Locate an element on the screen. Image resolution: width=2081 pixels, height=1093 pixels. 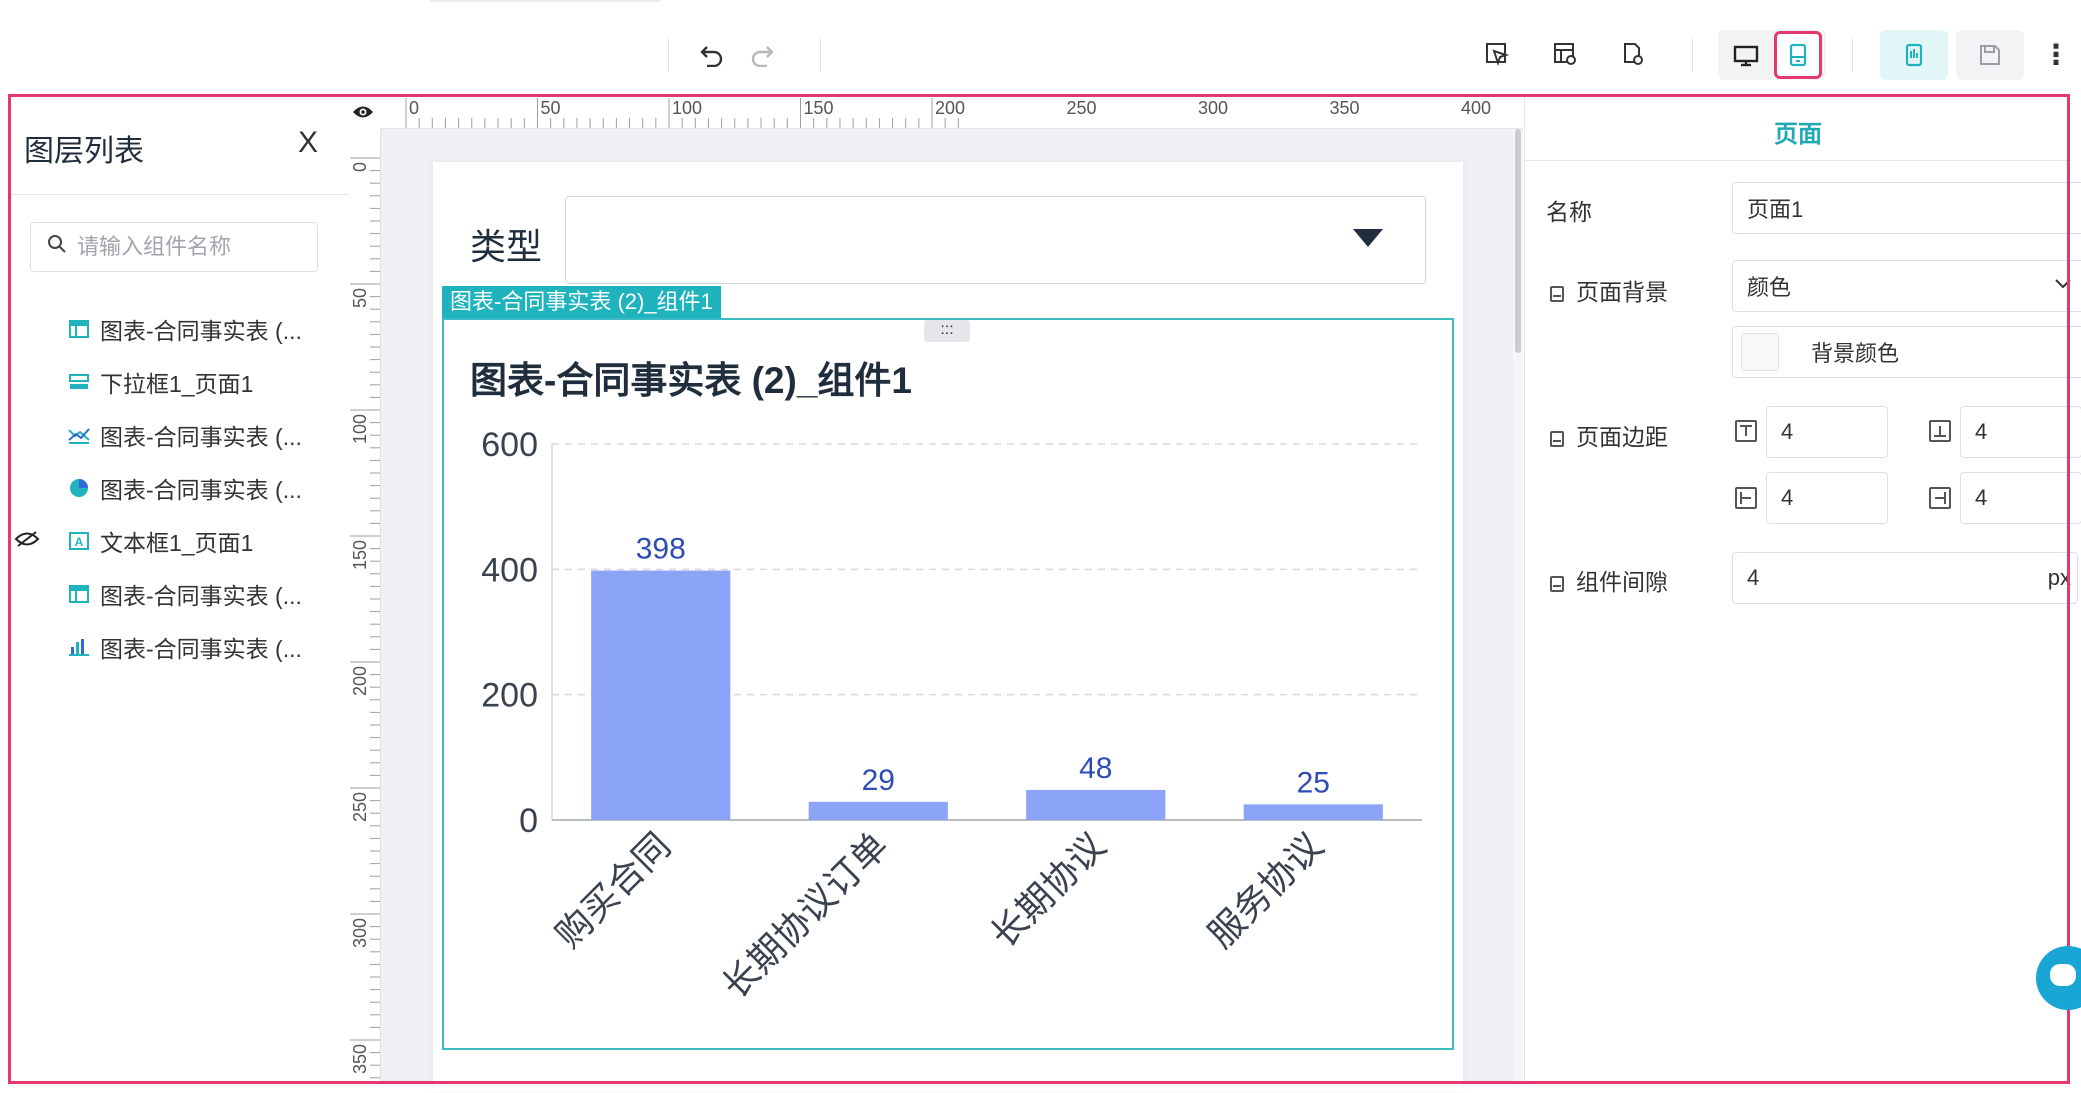
data-label: 398 is located at coordinates (661, 549).